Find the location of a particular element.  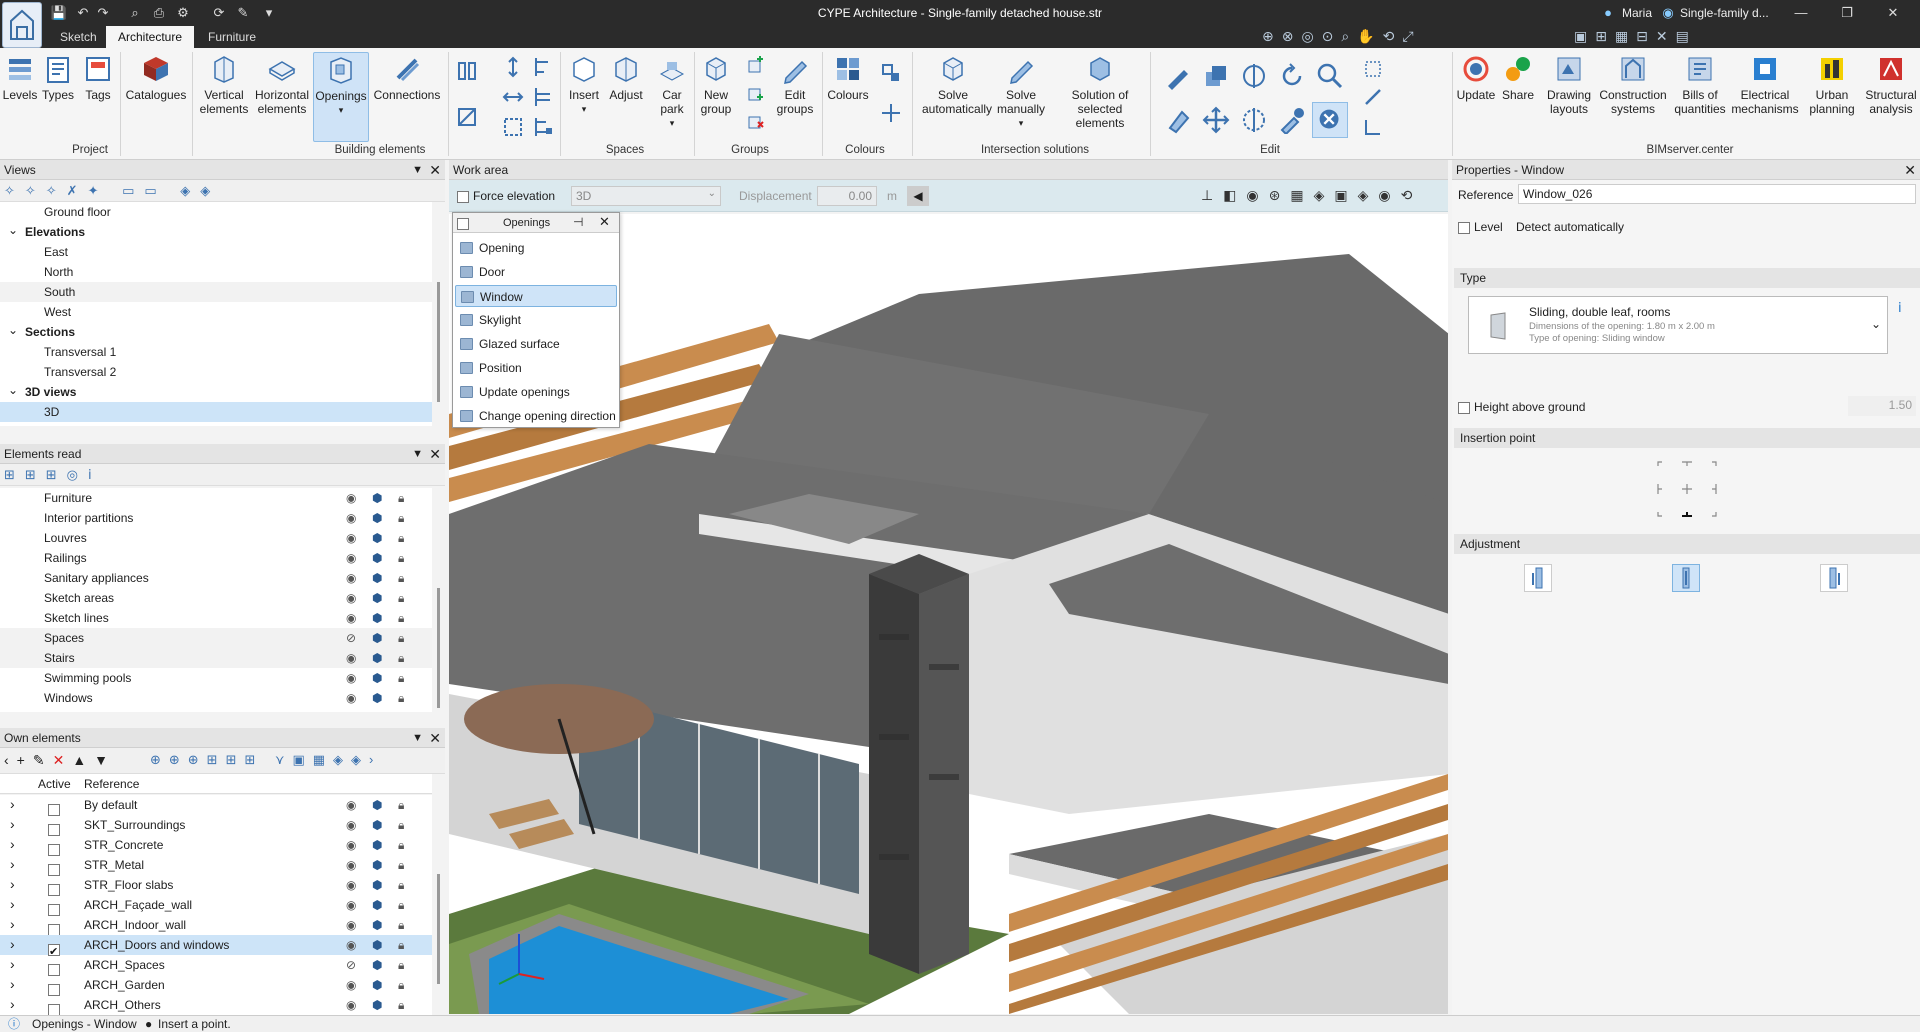

openings-menu-item: Window is located at coordinates (536, 296).